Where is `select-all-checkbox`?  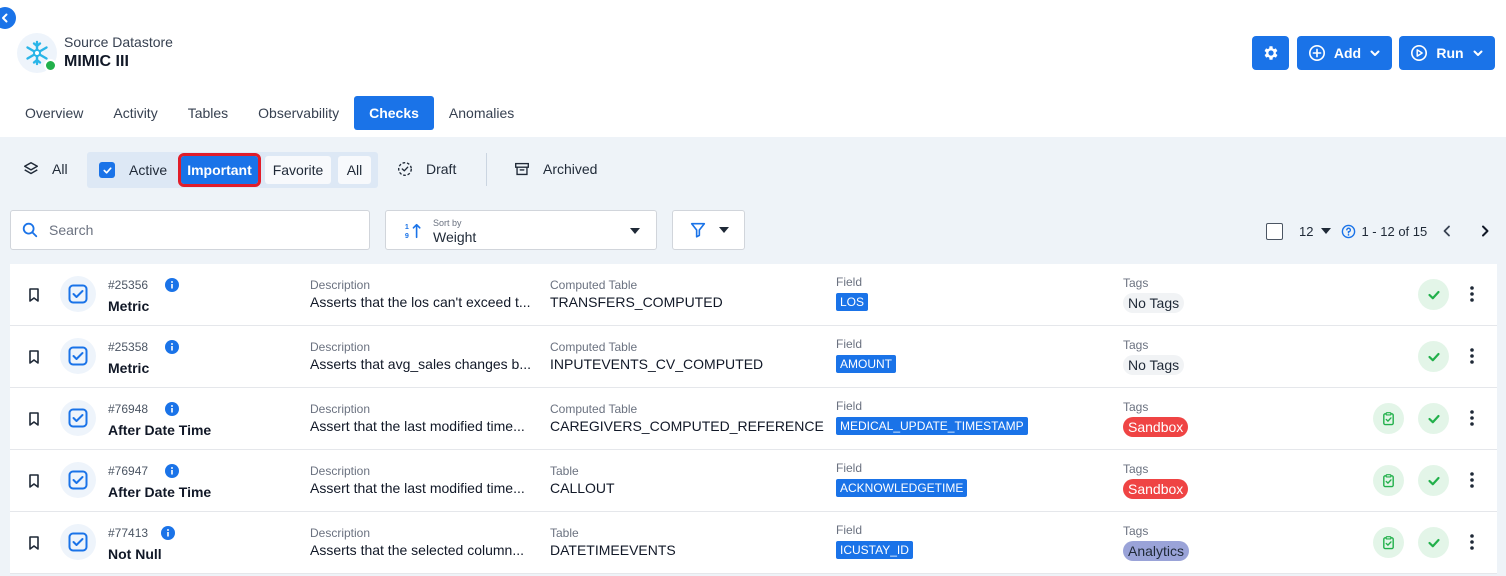 select-all-checkbox is located at coordinates (1274, 231).